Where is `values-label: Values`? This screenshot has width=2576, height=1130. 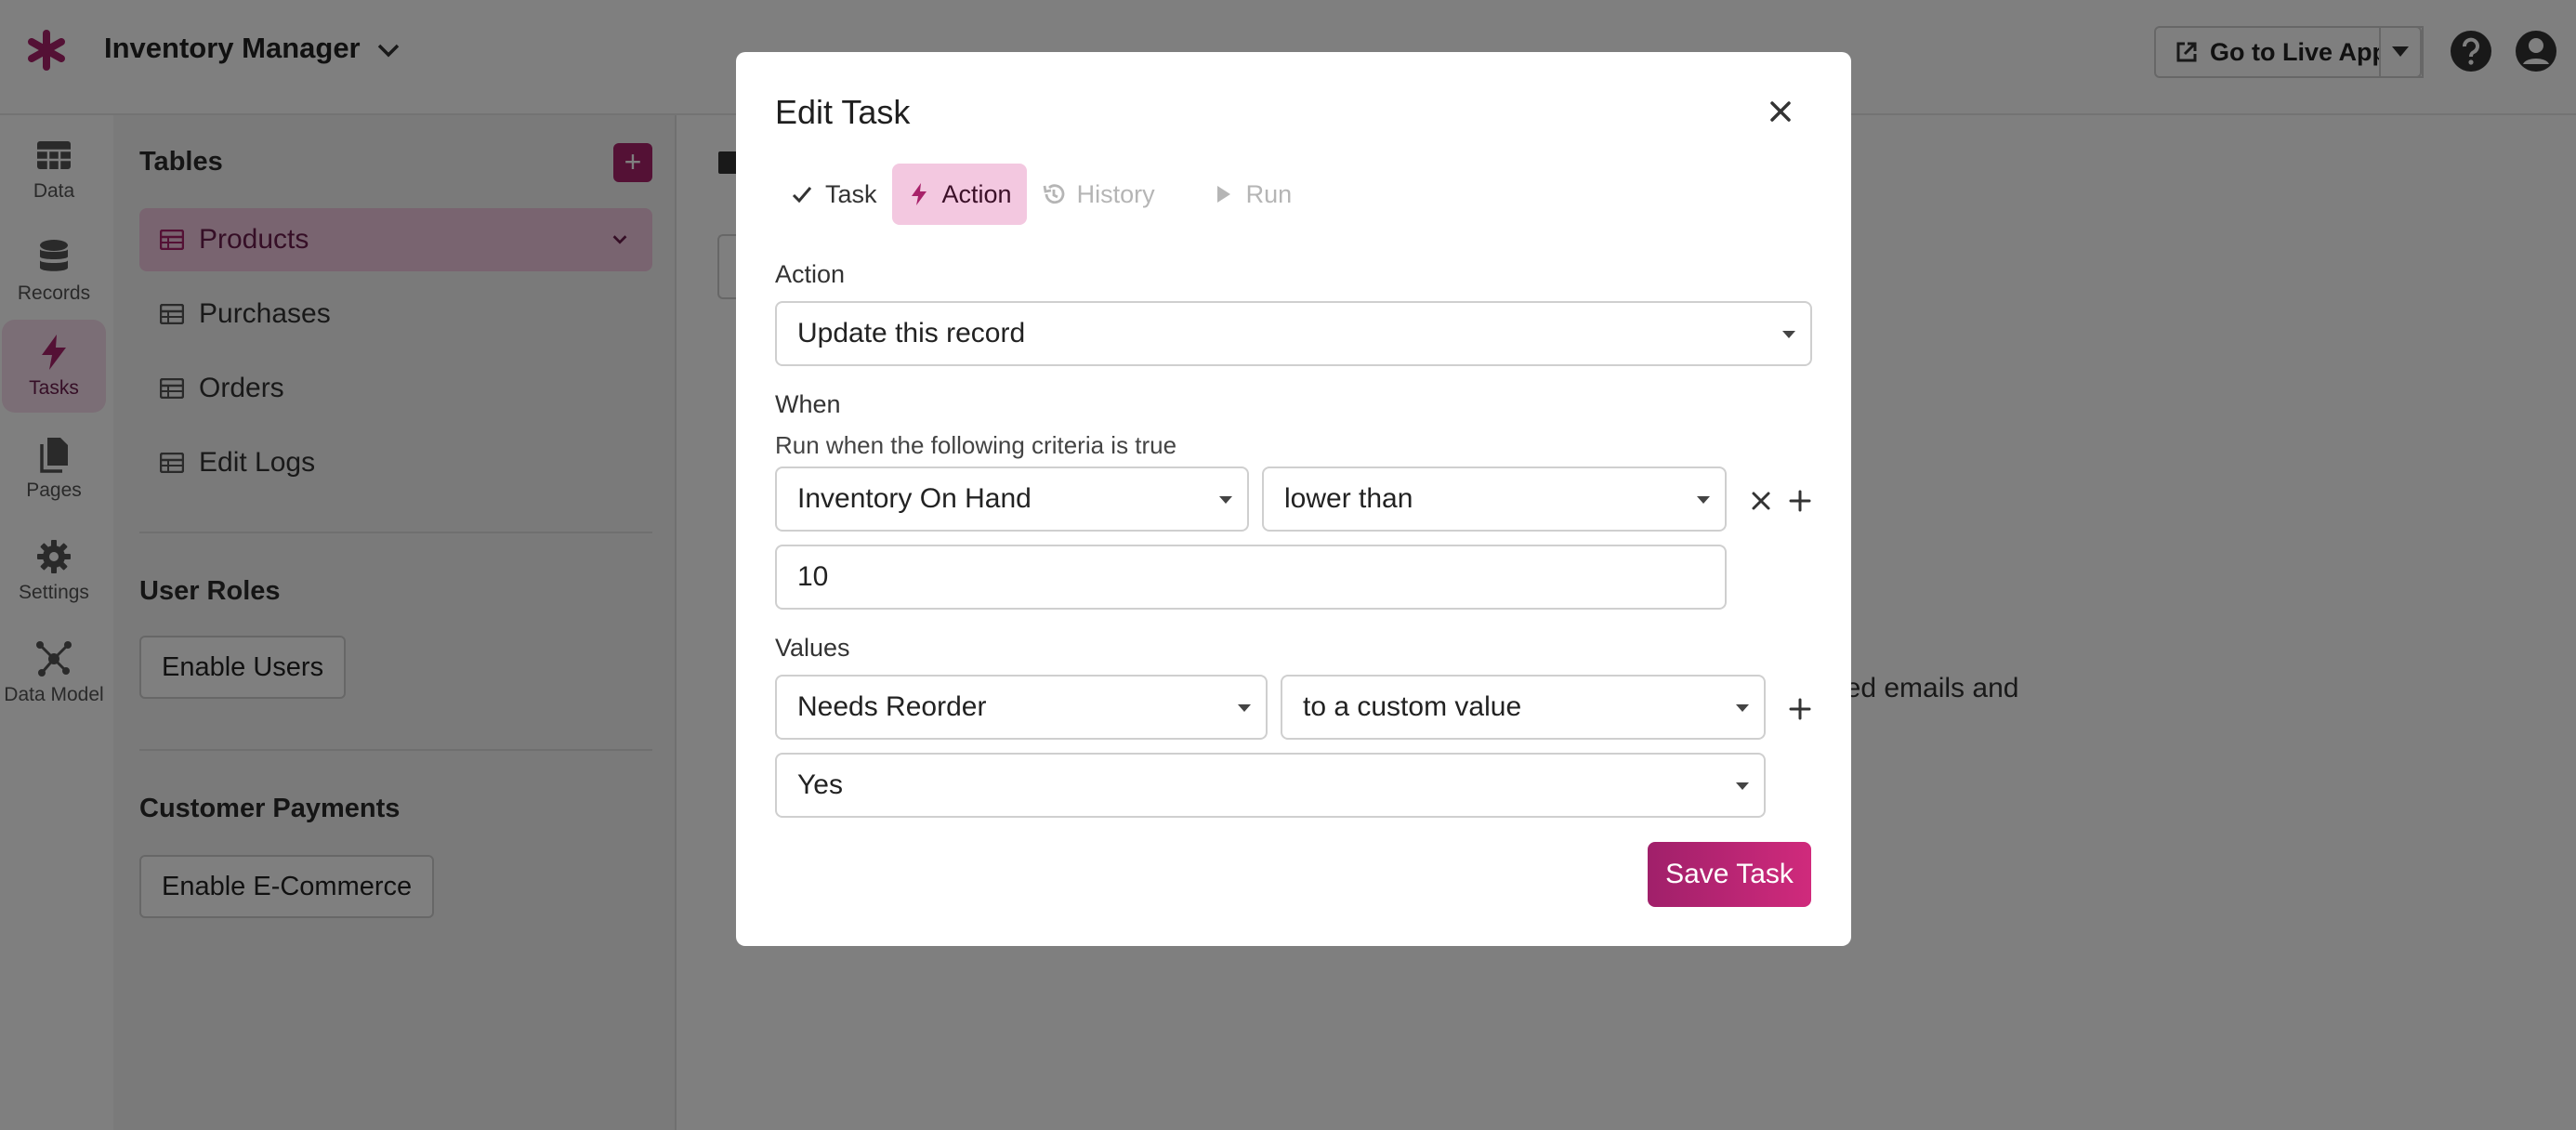
values-label: Values is located at coordinates (812, 648).